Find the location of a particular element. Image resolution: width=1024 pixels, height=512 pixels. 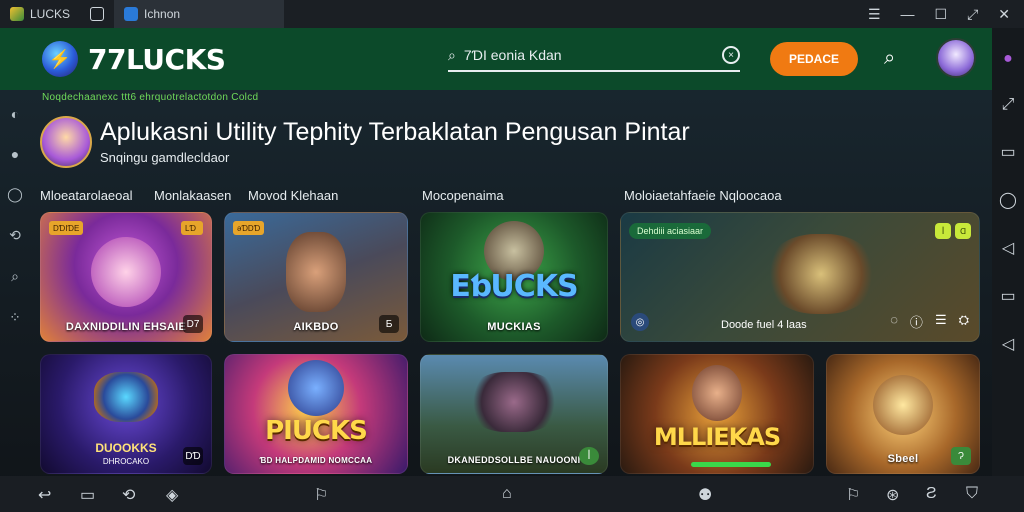

info-icon: ⓘ is located at coordinates (916, 321).